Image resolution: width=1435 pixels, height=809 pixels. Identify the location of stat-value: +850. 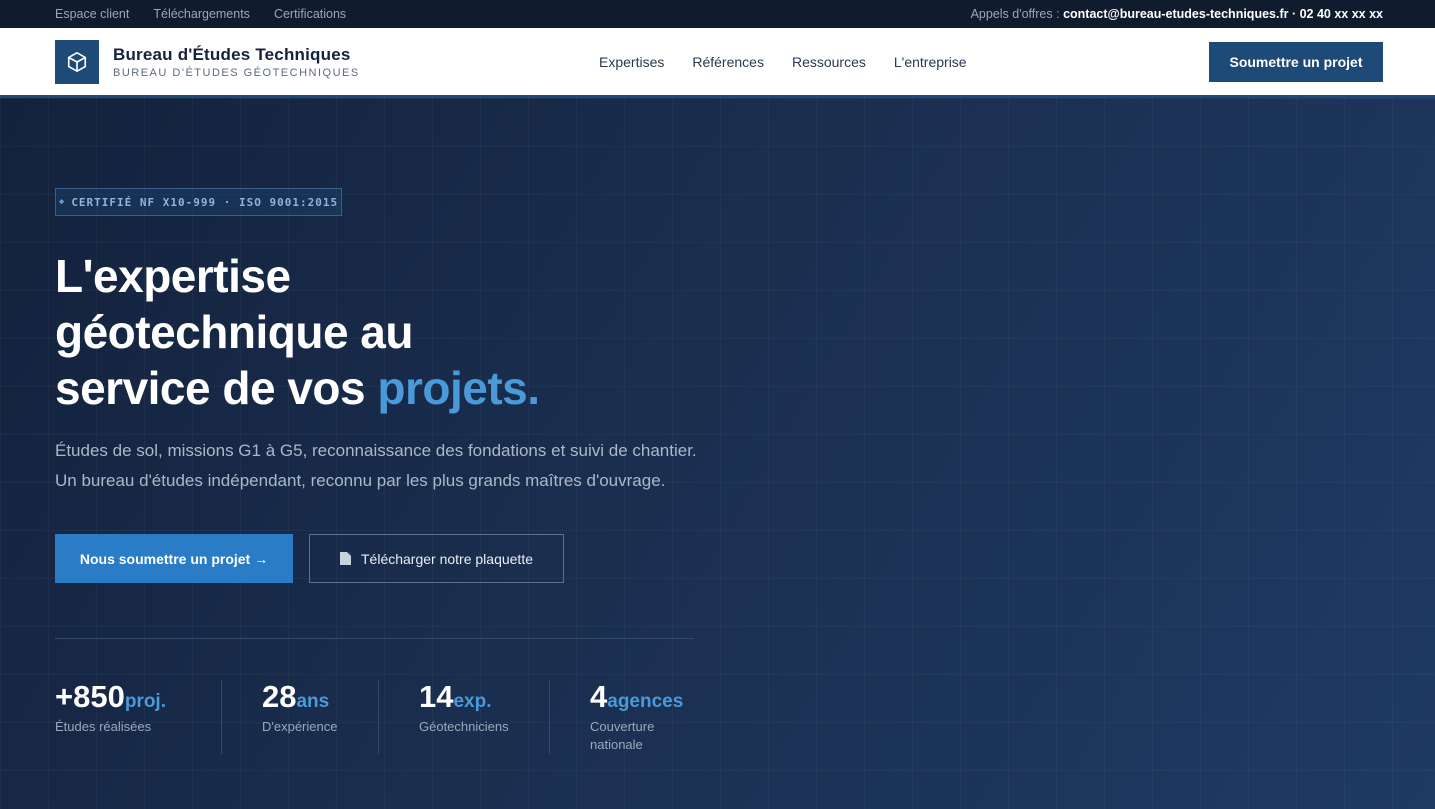
(90, 696).